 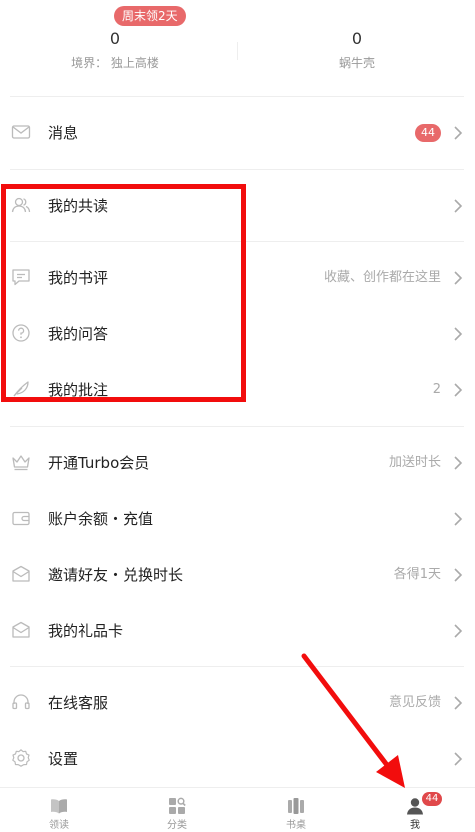 I want to click on tab-me: 44 我, so click(x=415, y=810).